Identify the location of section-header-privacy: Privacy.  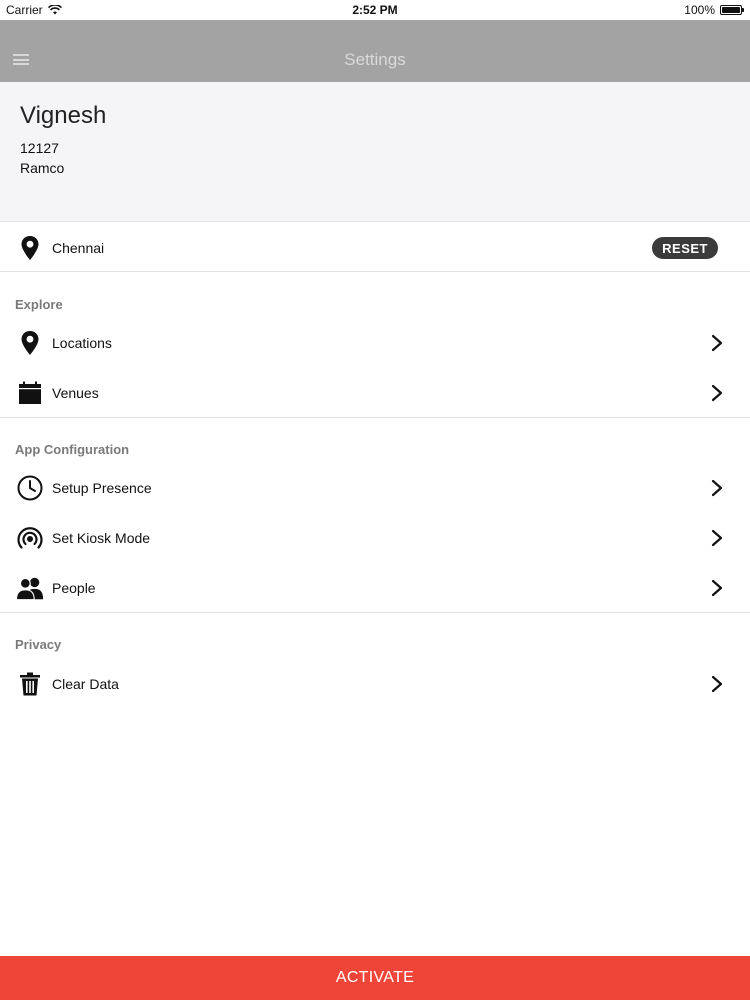
(38, 644).